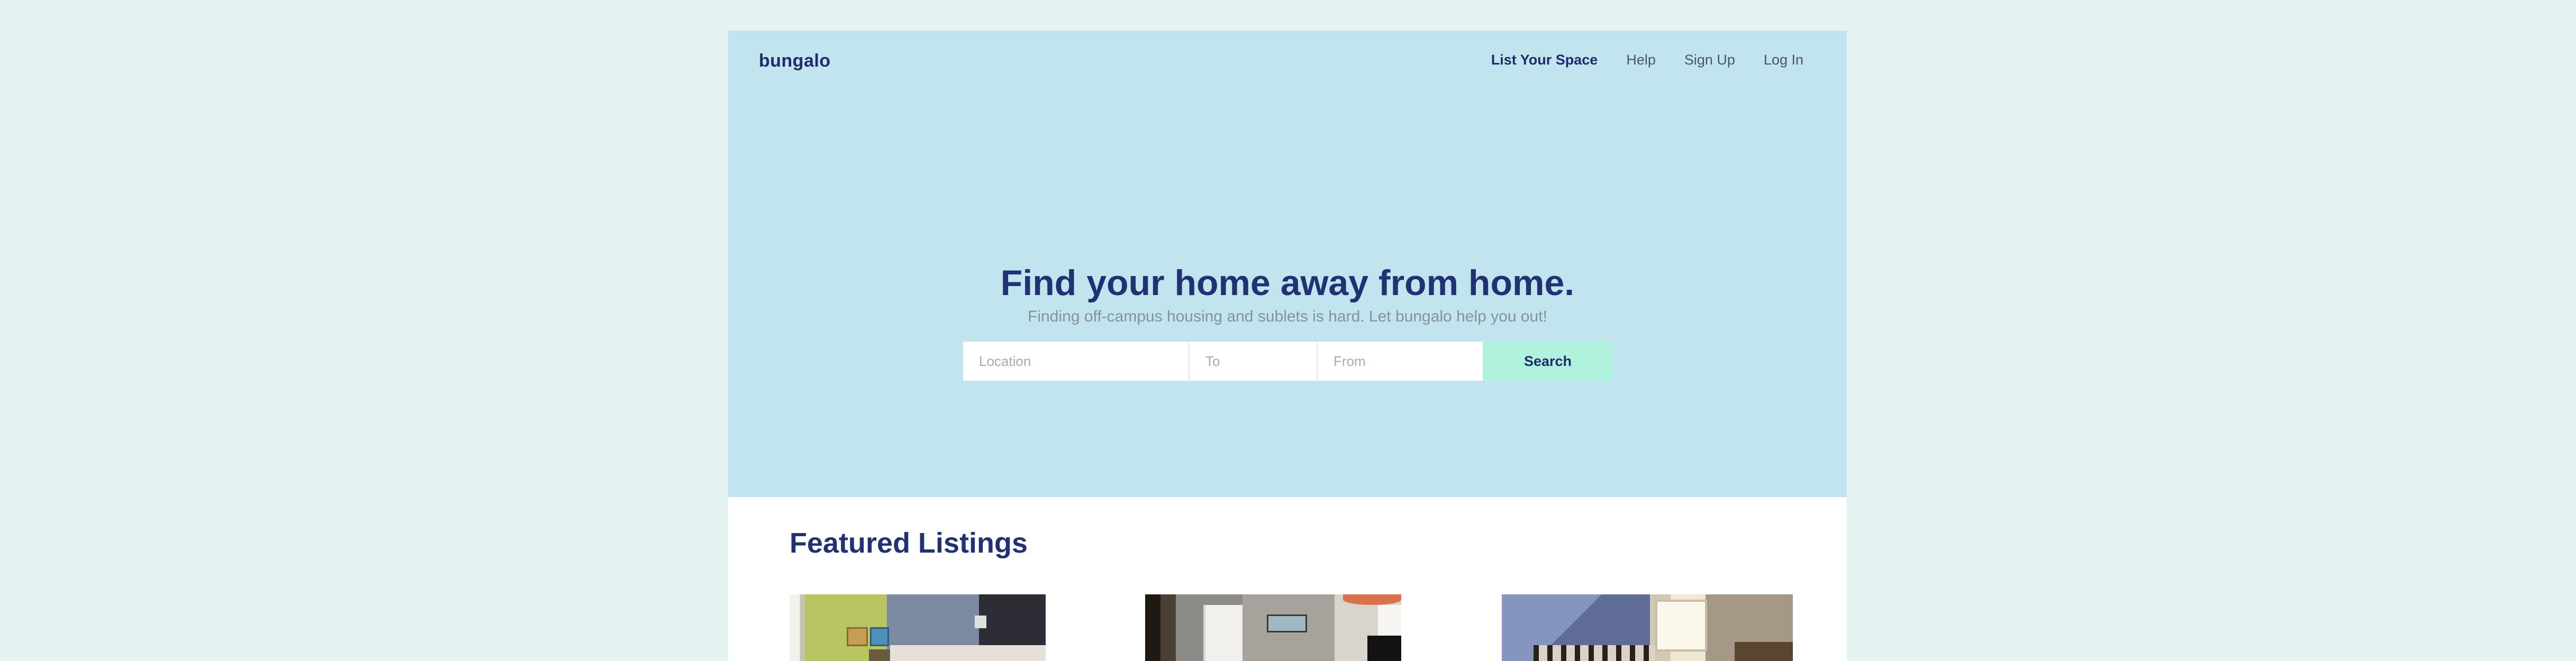 The image size is (2576, 661). I want to click on search-form: Search, so click(1288, 362).